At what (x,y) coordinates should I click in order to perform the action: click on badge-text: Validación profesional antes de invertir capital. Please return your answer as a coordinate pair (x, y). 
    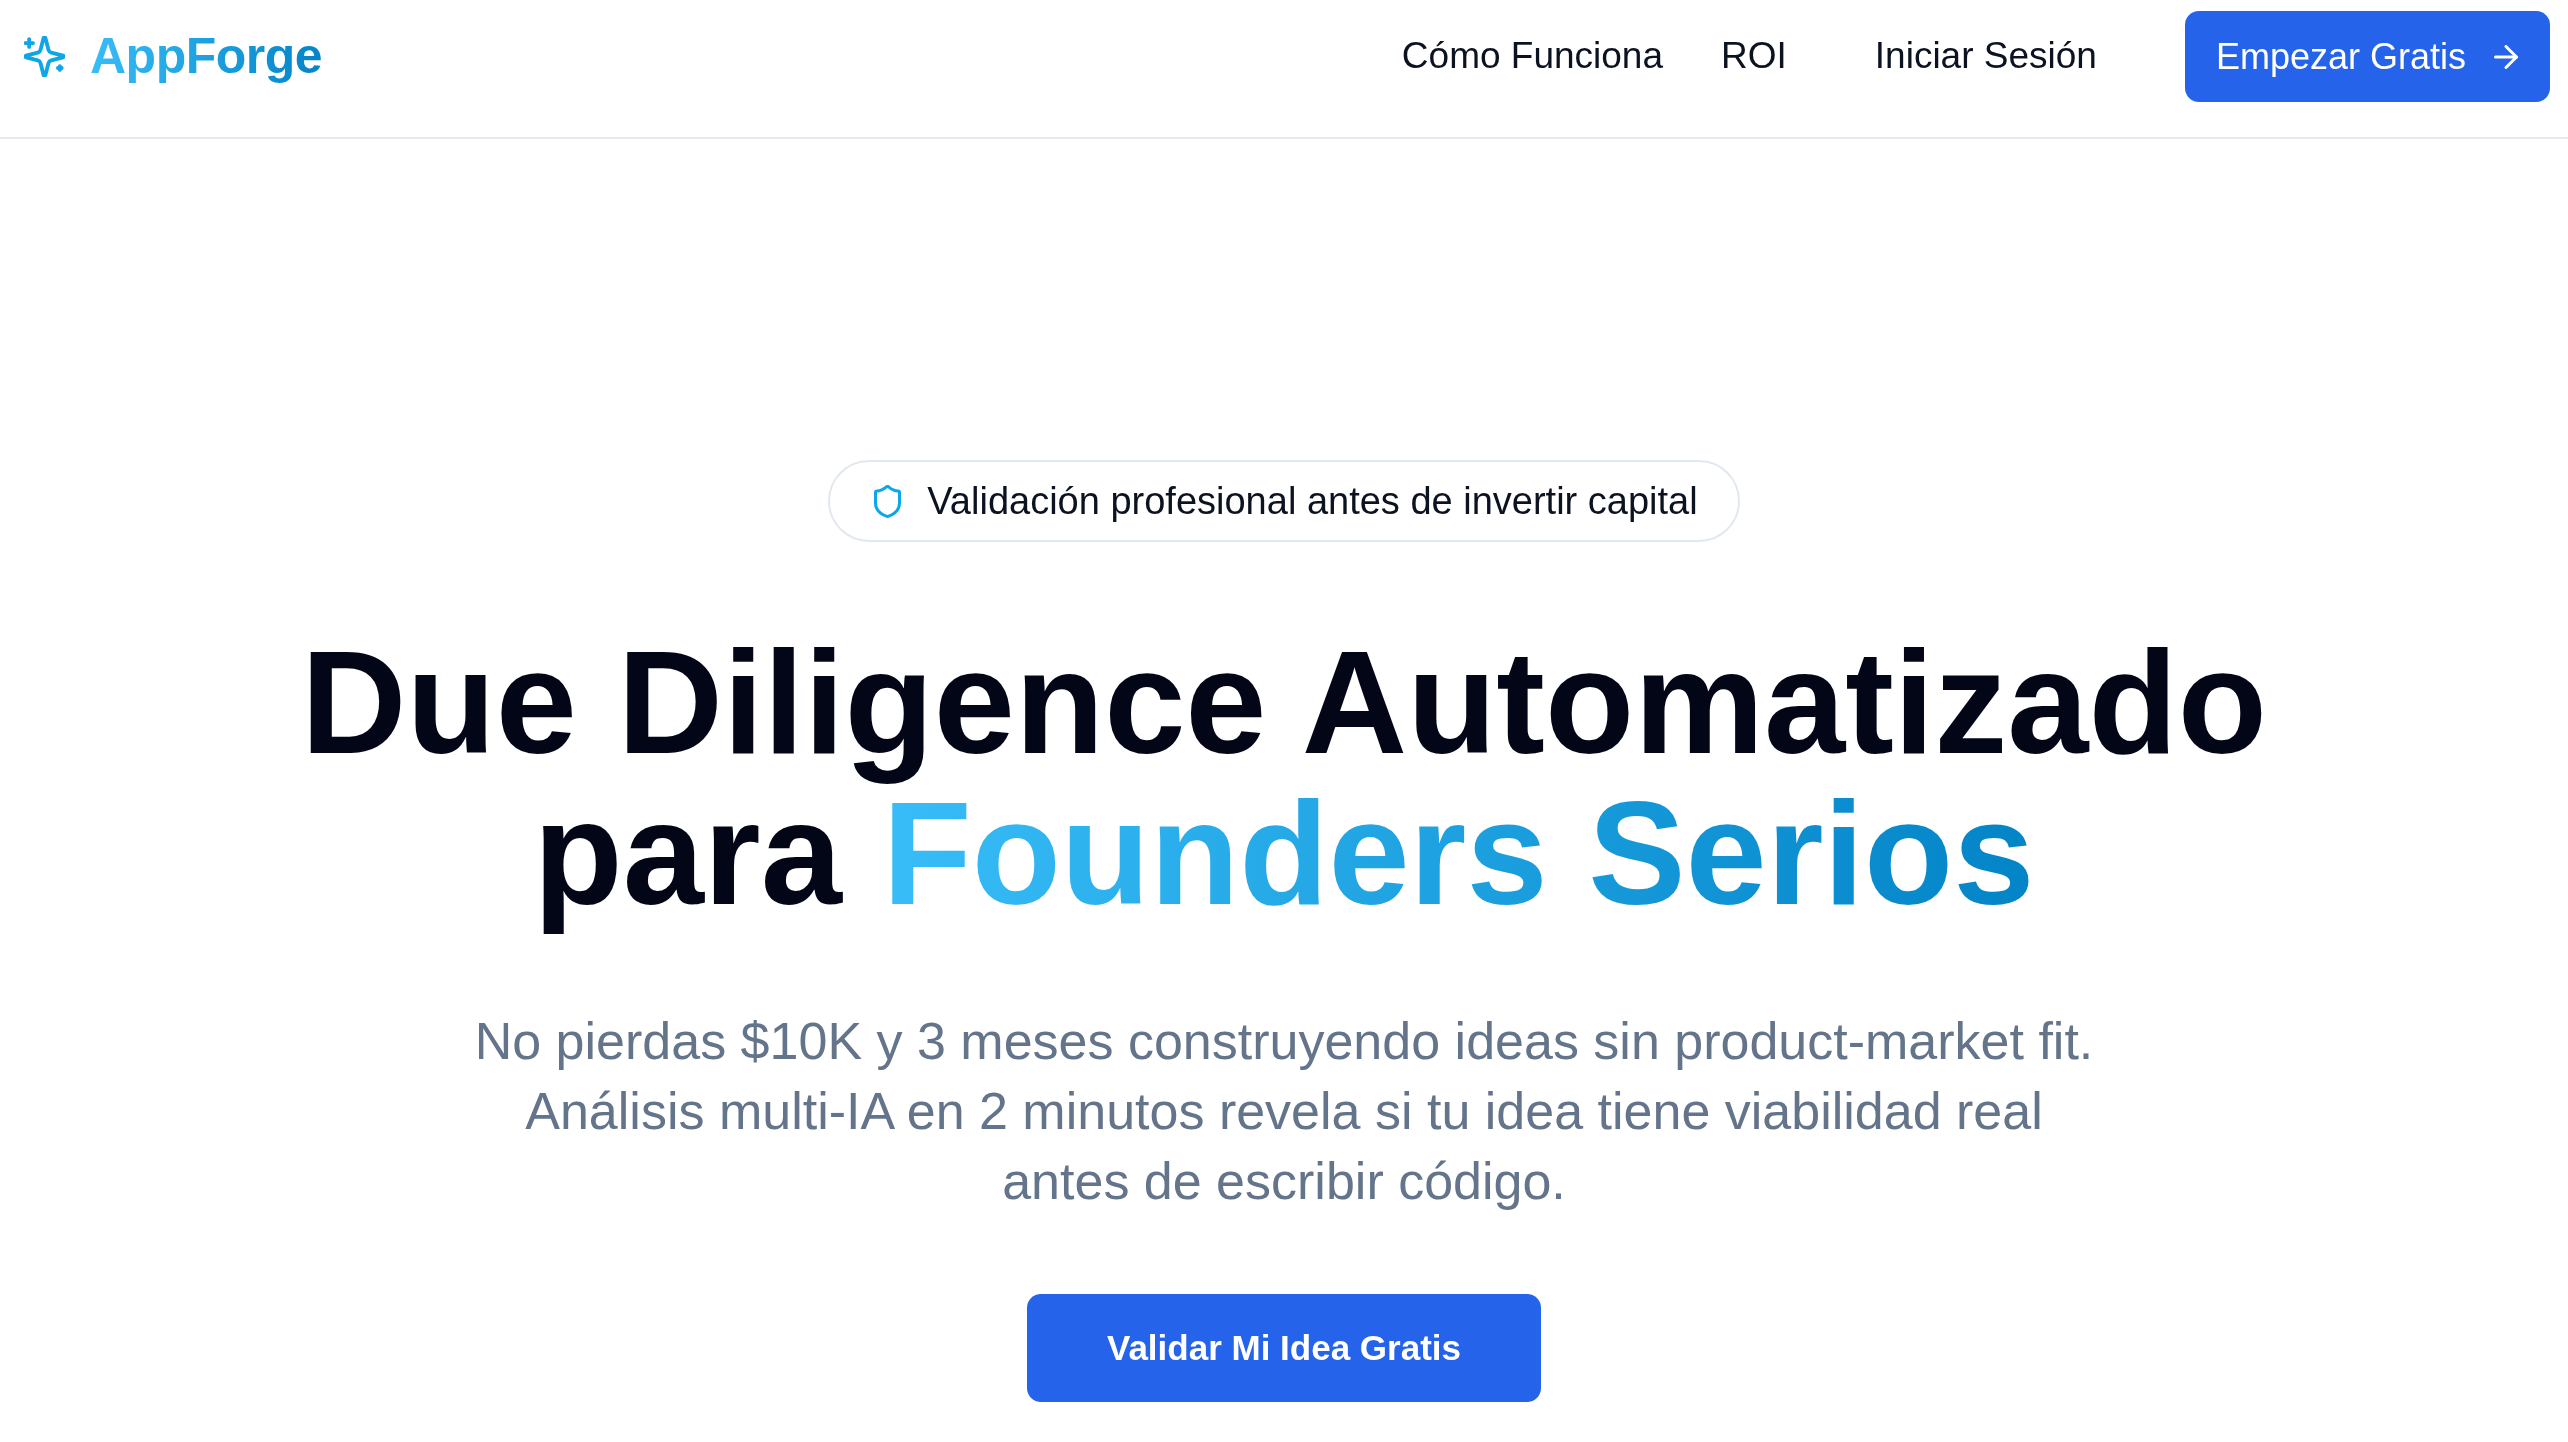
    Looking at the image, I should click on (1312, 501).